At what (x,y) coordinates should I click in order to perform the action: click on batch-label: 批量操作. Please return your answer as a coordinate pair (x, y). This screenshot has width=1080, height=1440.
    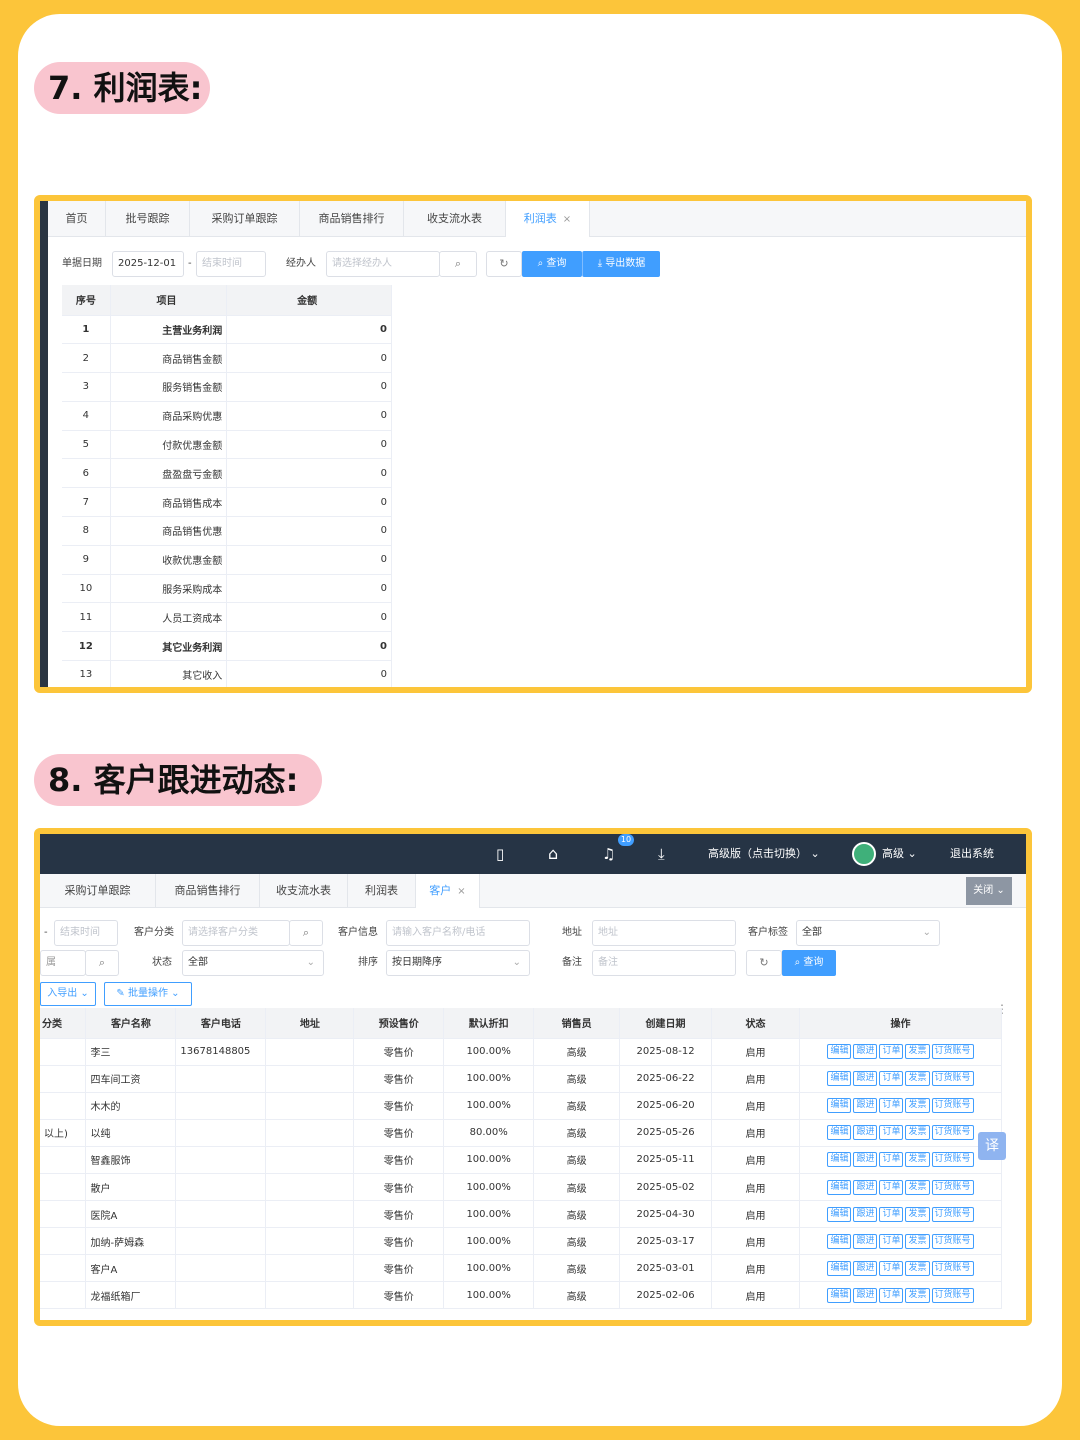
    Looking at the image, I should click on (147, 993).